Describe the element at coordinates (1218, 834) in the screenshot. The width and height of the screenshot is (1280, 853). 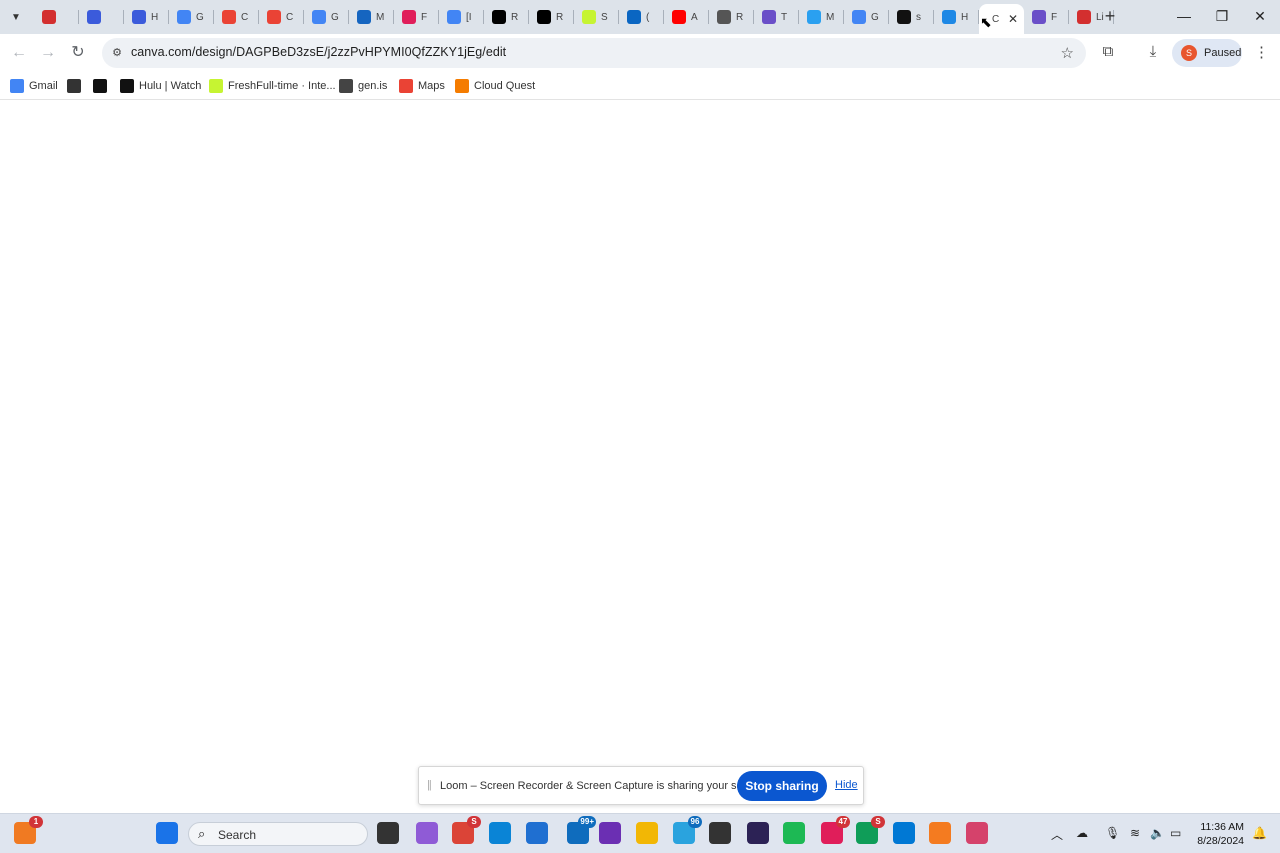
I see `clock: 11:36 AM 8/28/2024` at that location.